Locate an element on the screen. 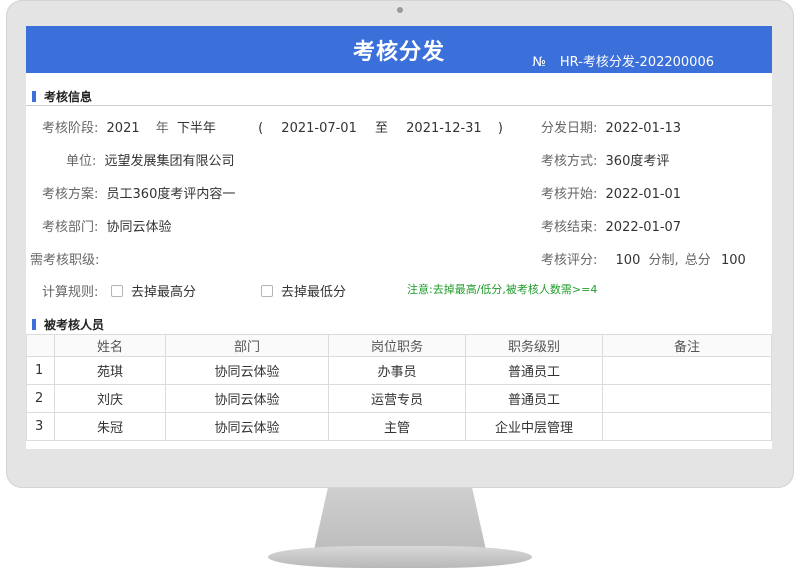 Image resolution: width=800 pixels, height=574 pixels. camera-dot is located at coordinates (400, 10).